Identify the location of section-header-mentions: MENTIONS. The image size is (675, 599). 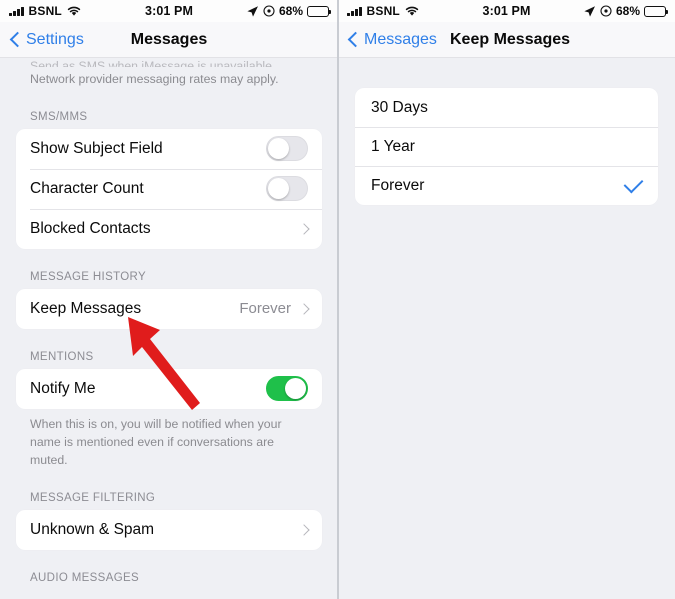
(62, 356).